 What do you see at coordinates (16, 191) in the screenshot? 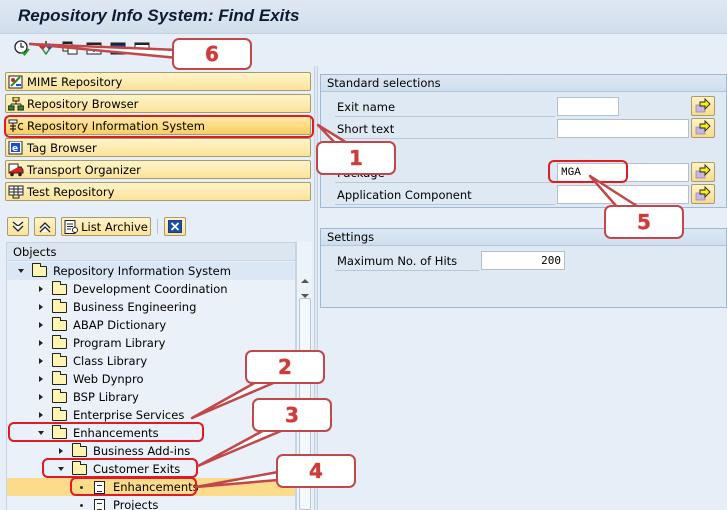
I see `test-repository-icon` at bounding box center [16, 191].